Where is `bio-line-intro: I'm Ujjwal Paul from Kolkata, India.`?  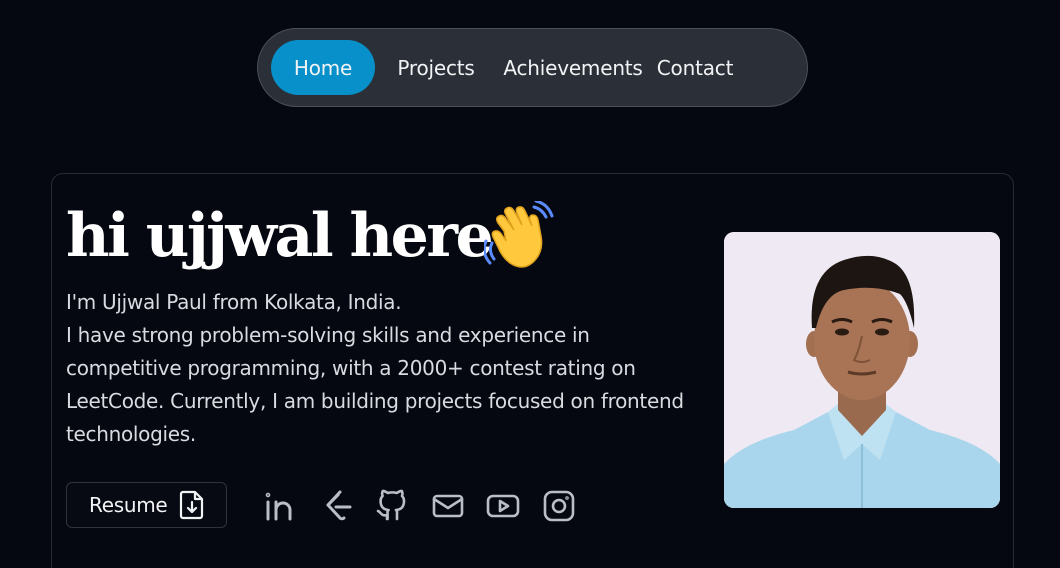
bio-line-intro: I'm Ujjwal Paul from Kolkata, India. is located at coordinates (234, 302).